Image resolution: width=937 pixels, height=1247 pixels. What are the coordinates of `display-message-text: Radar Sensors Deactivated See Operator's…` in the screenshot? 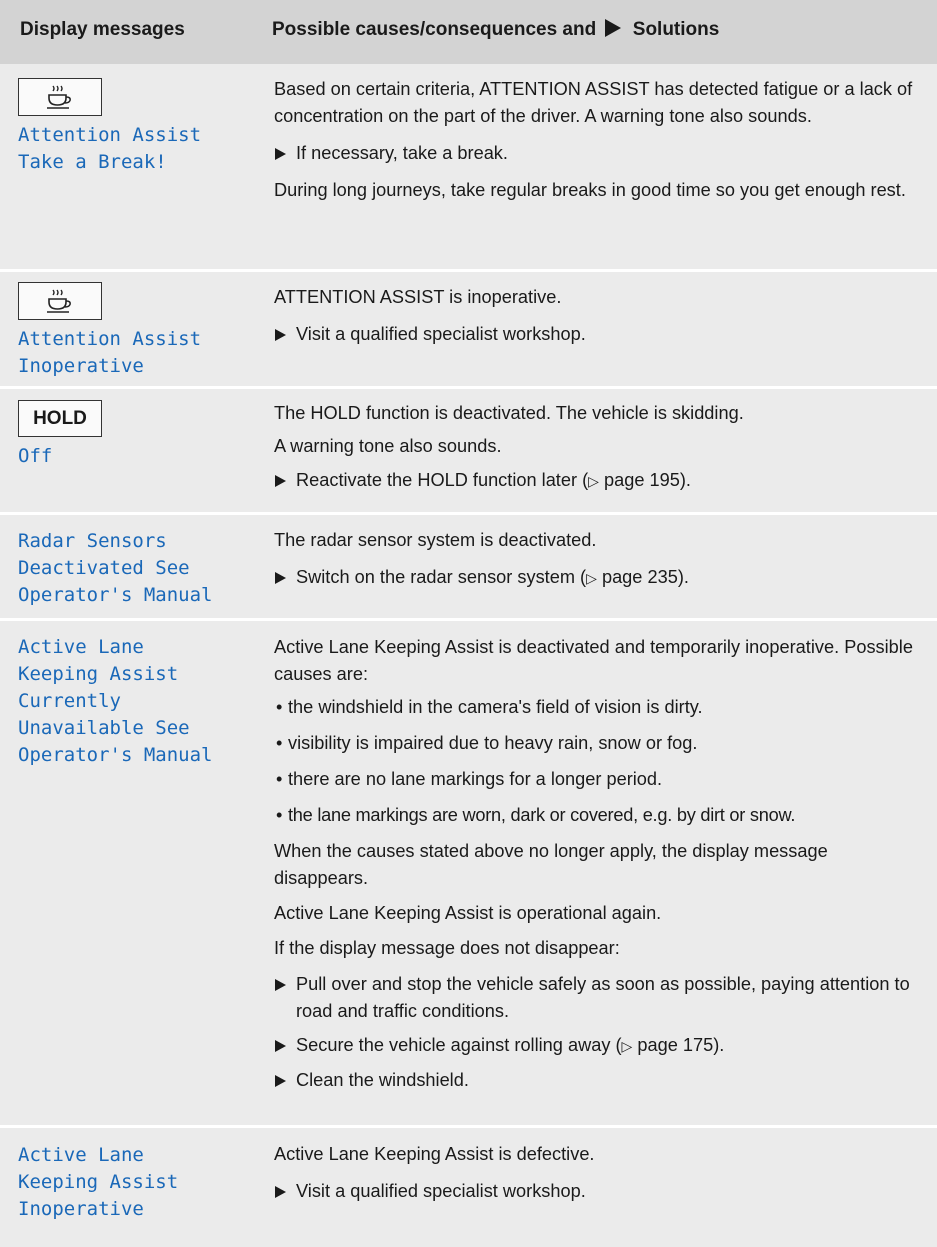 It's located at (115, 568).